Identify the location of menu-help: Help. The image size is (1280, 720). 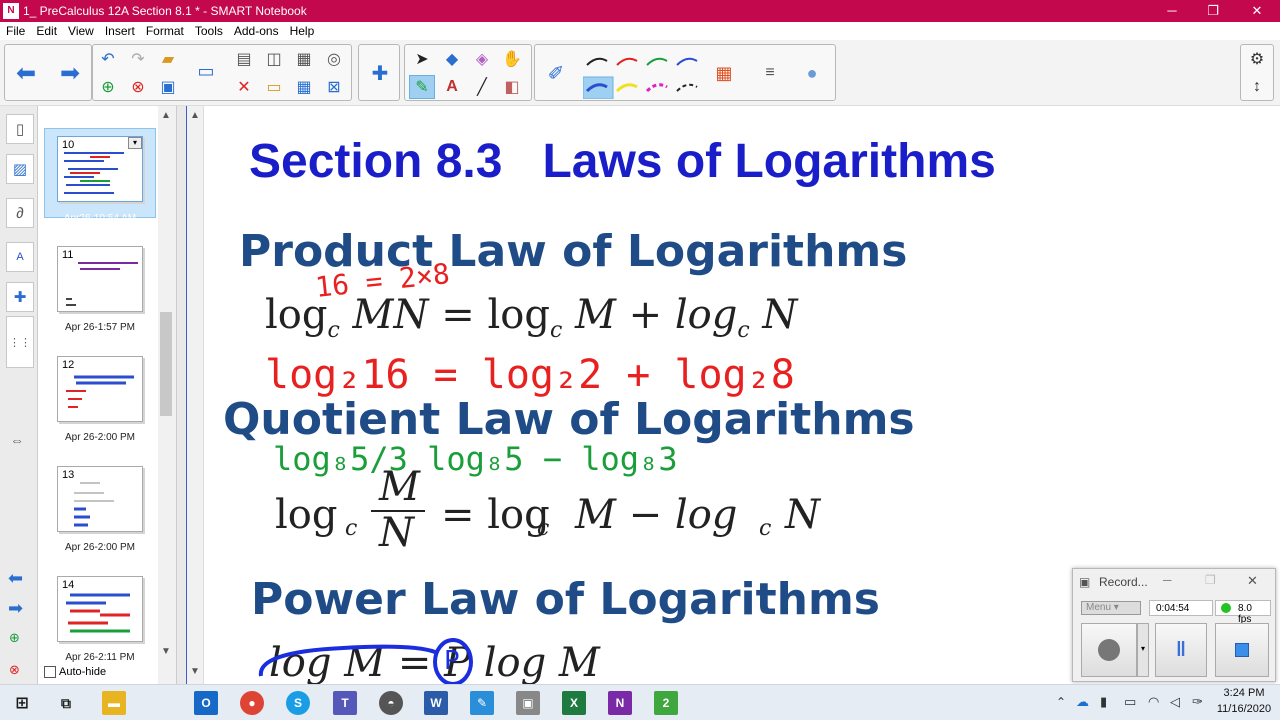
(302, 31).